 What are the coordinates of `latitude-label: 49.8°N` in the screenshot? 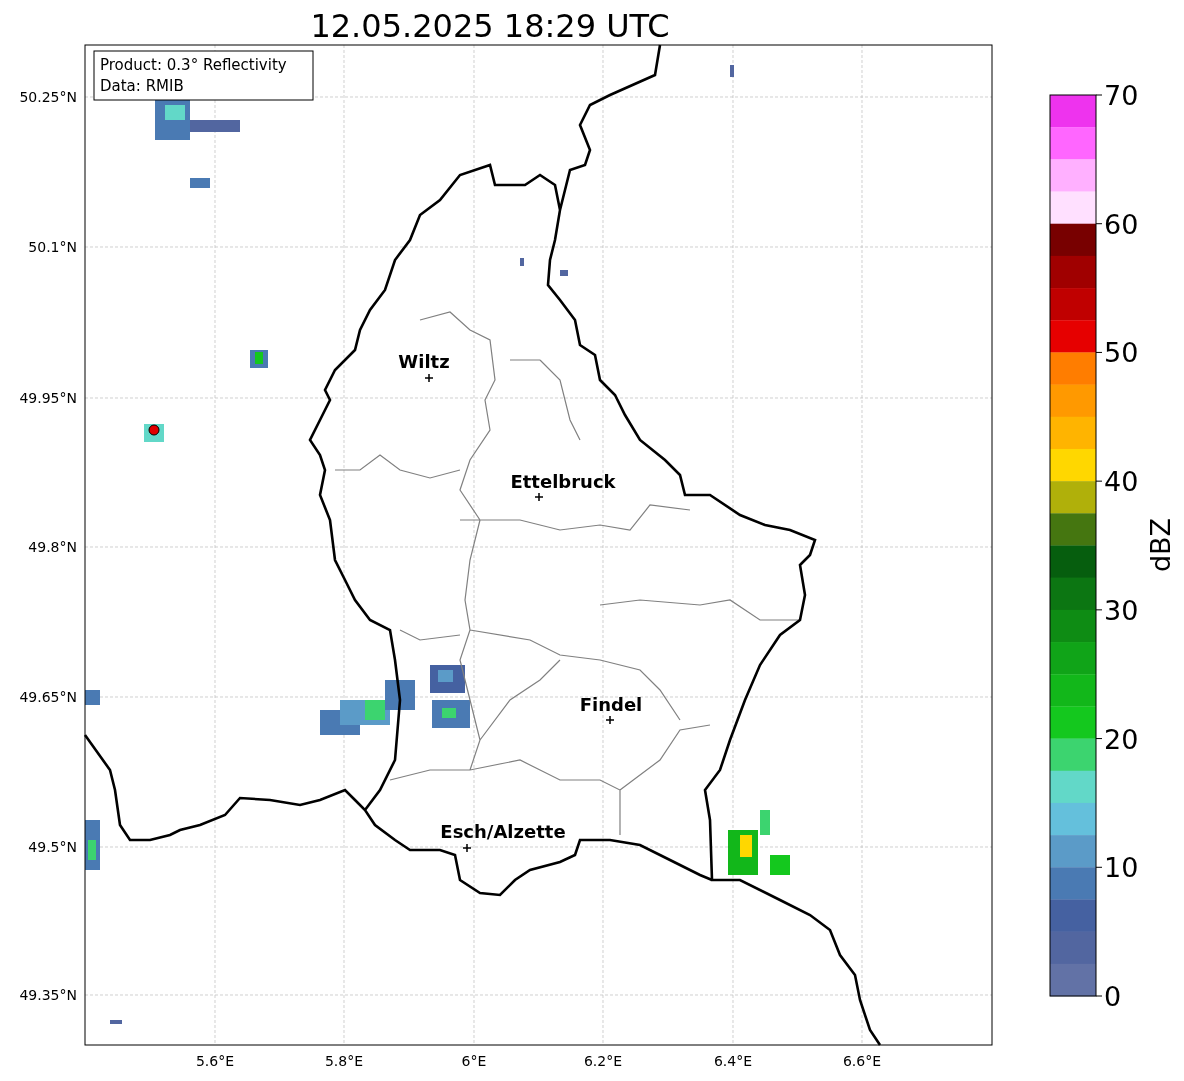 It's located at (52, 547).